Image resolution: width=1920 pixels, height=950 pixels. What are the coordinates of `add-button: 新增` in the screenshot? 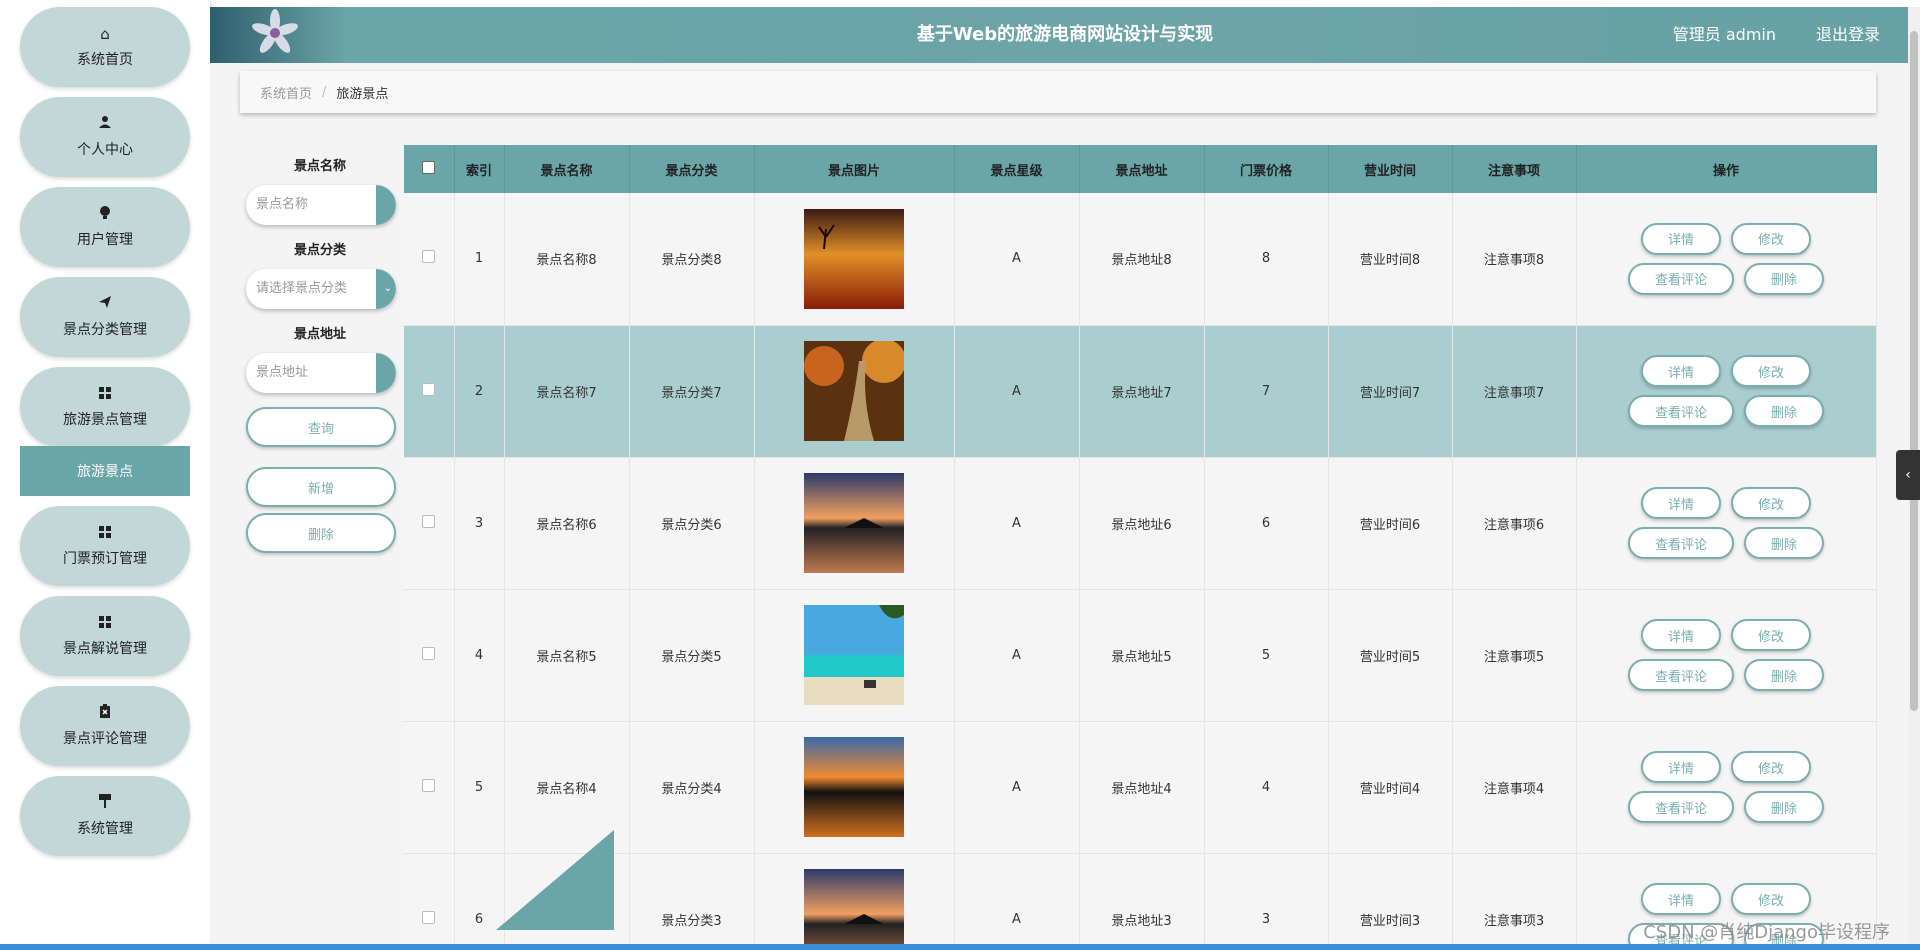 It's located at (321, 487).